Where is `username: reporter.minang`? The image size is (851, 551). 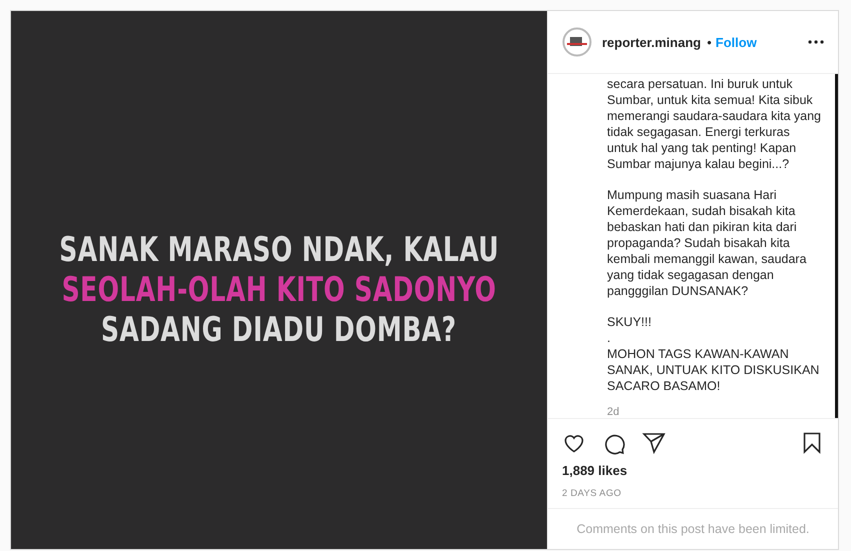 username: reporter.minang is located at coordinates (651, 42).